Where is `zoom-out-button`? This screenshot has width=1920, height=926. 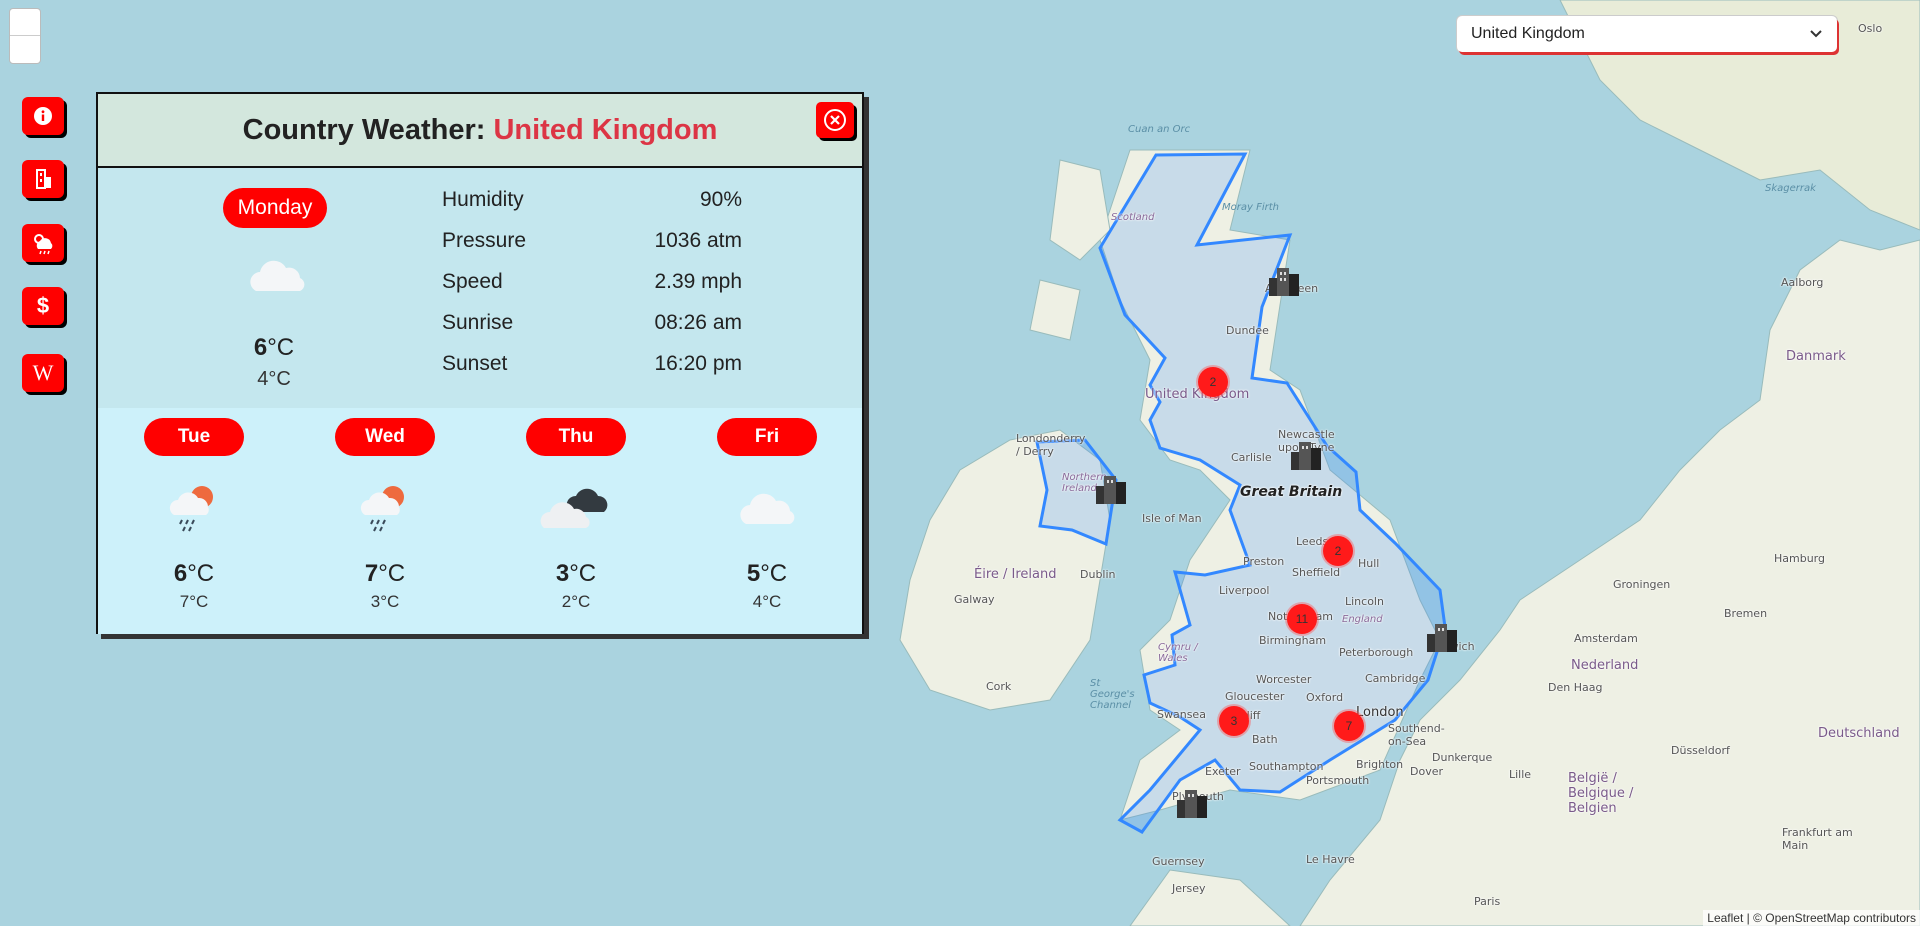 zoom-out-button is located at coordinates (25, 49).